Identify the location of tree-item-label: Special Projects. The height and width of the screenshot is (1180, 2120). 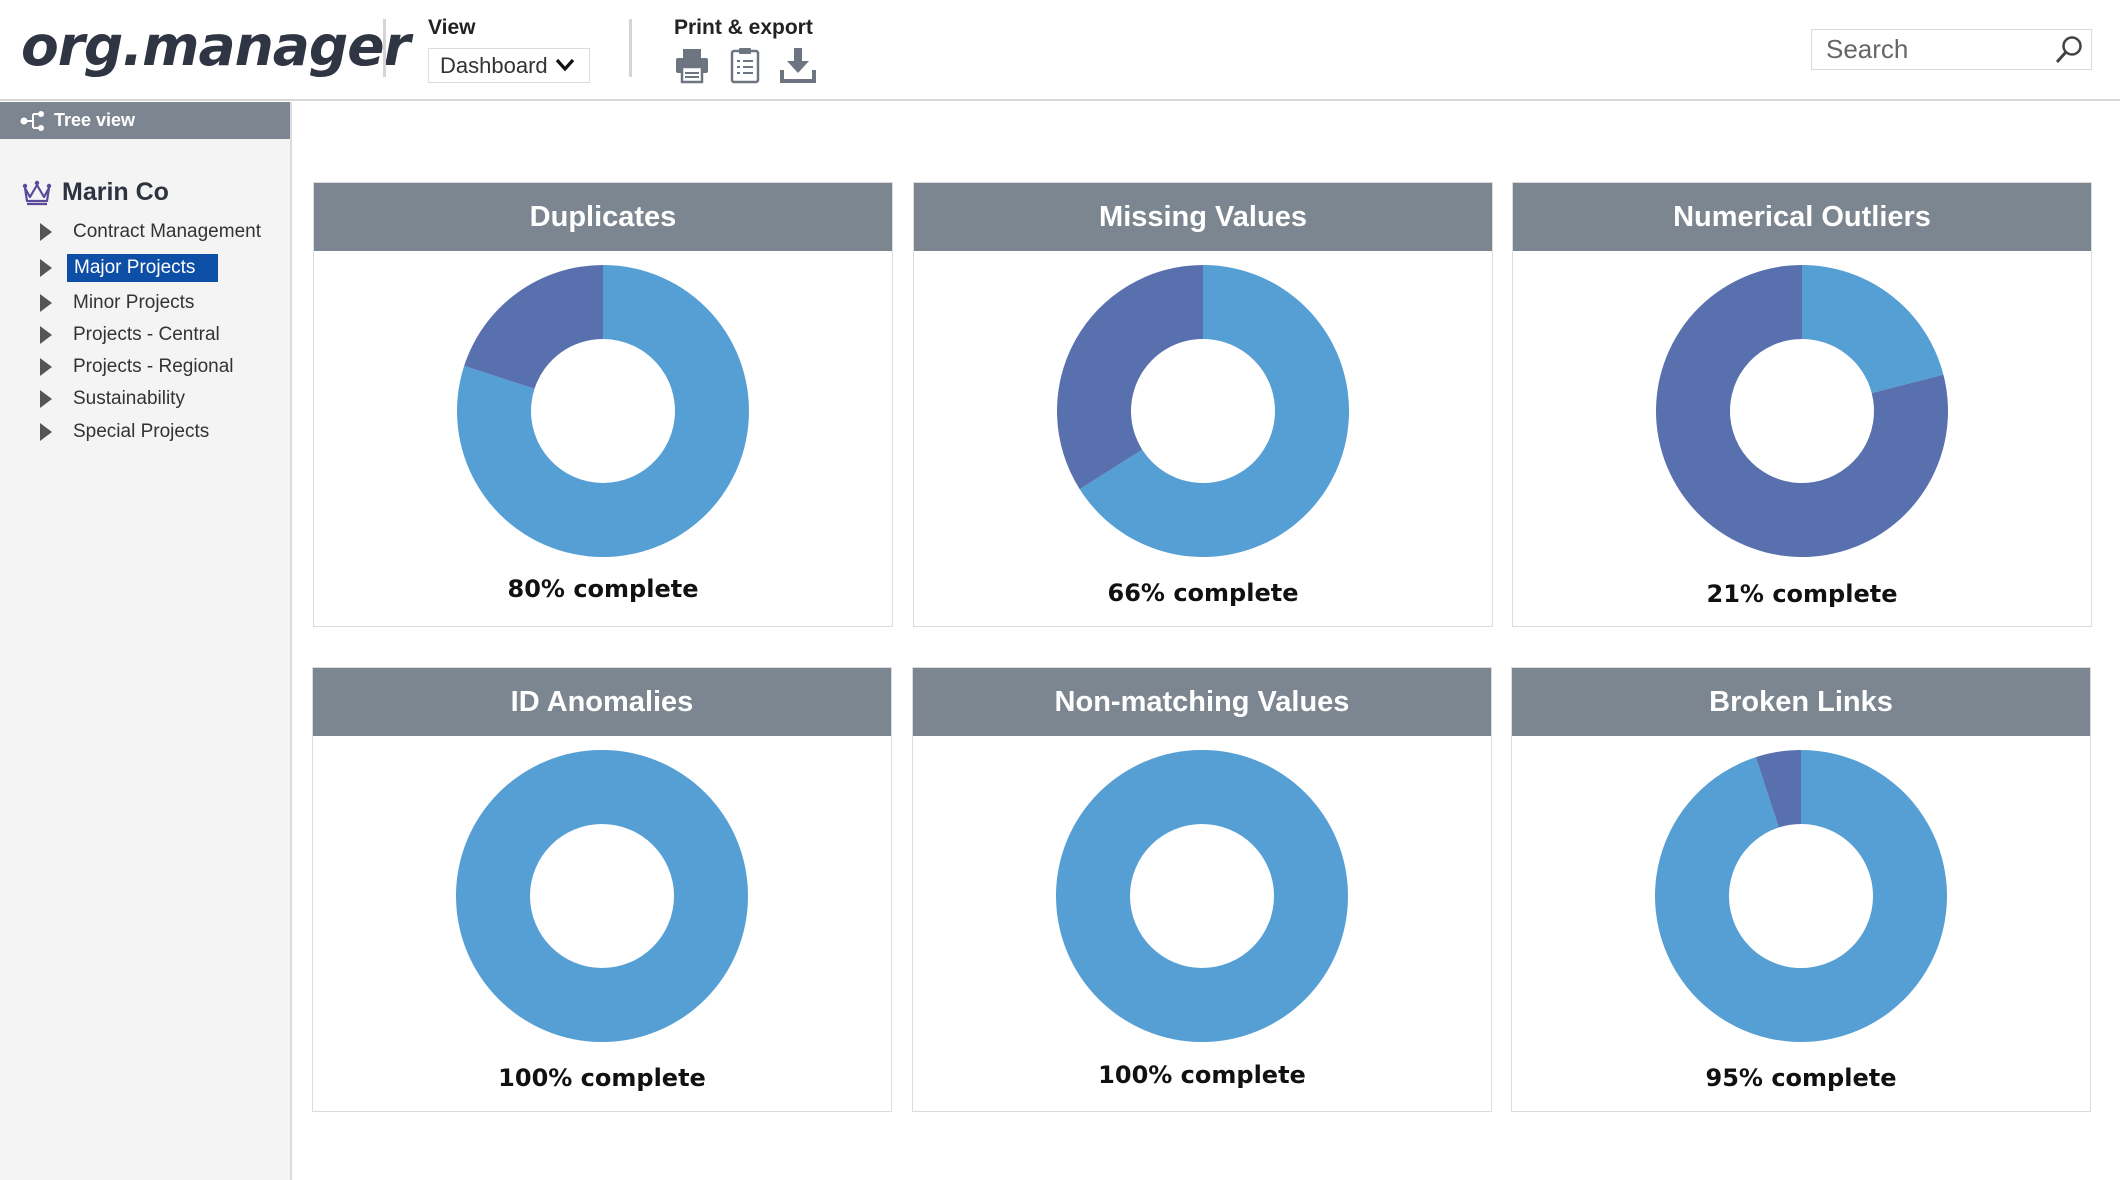
(141, 431).